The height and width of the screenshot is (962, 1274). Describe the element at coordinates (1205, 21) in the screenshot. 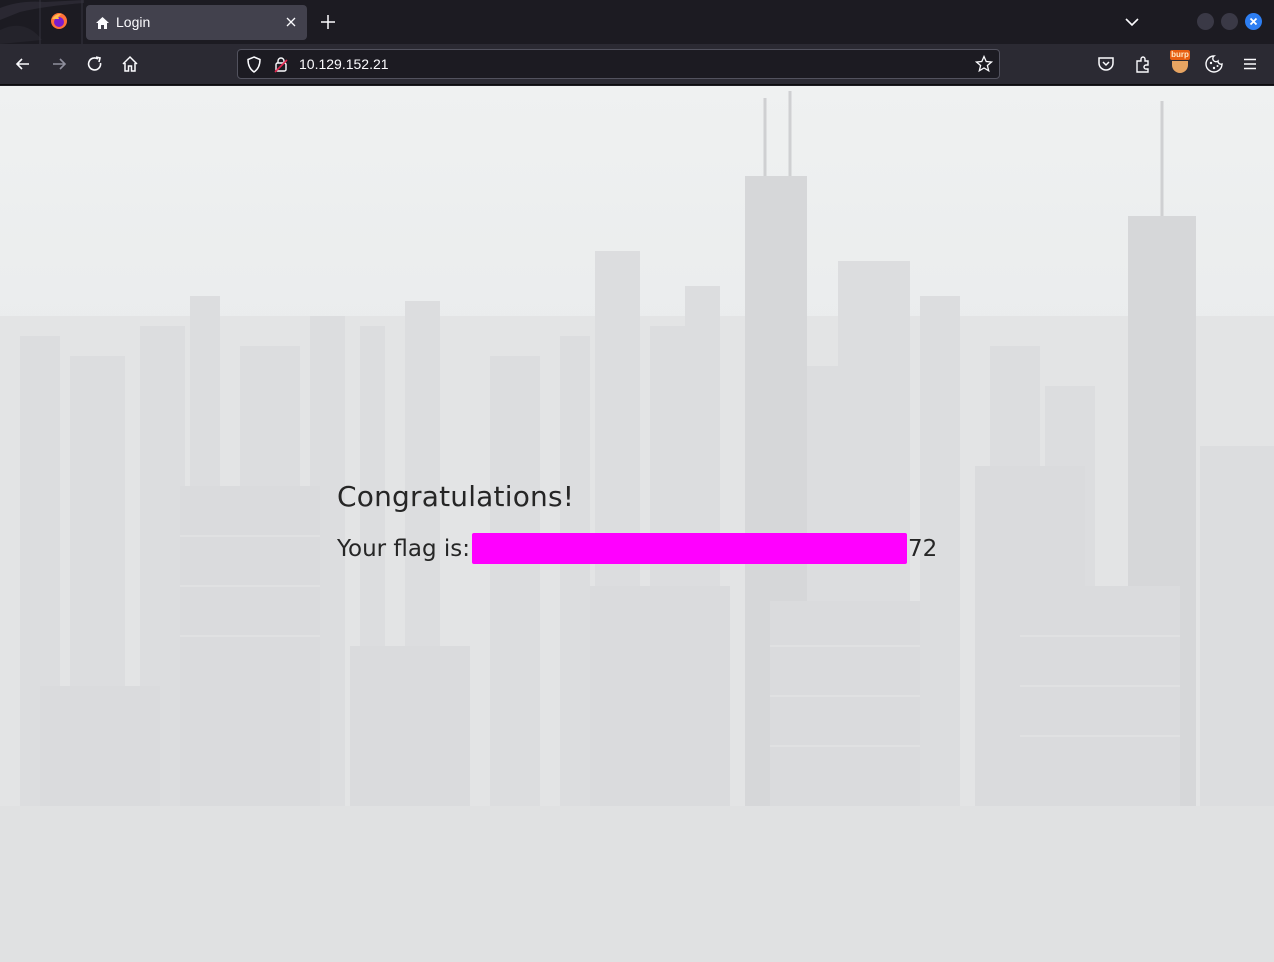

I see `minimize-button` at that location.